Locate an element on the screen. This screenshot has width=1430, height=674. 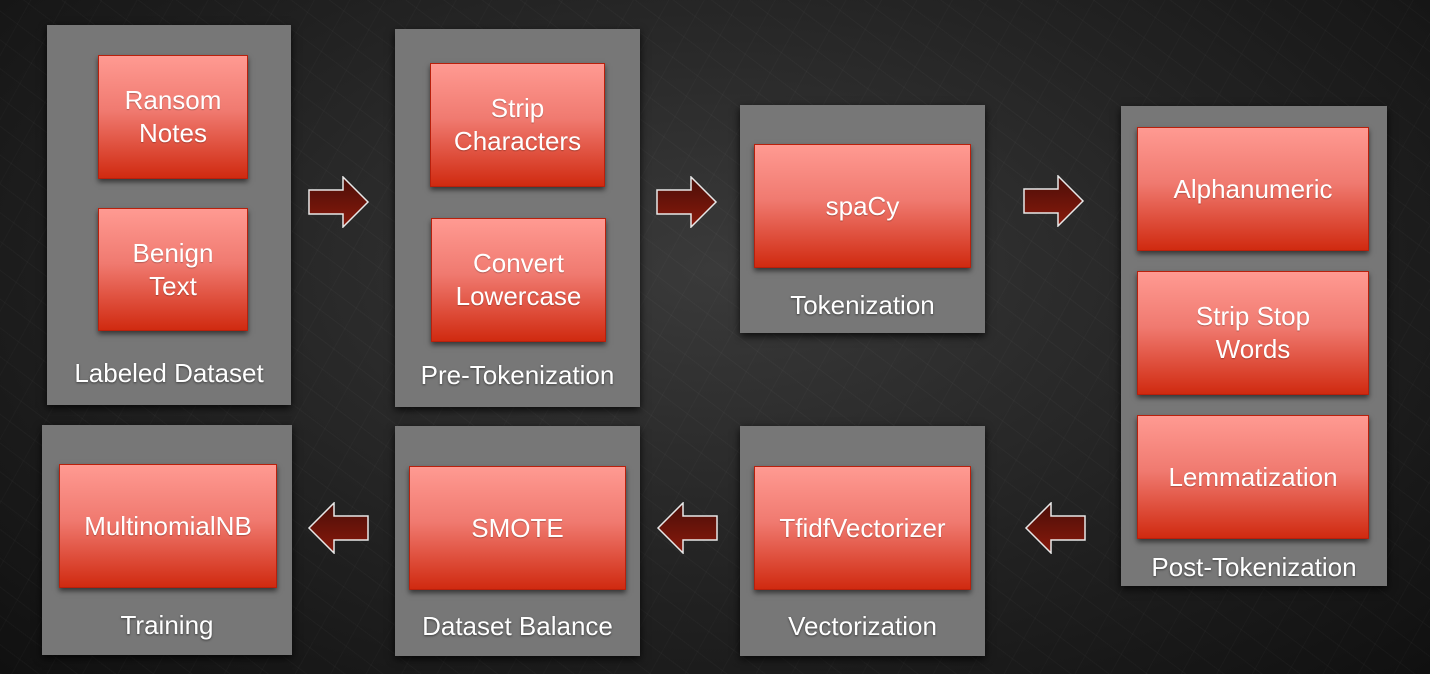
step-smote: SMOTE is located at coordinates (517, 528).